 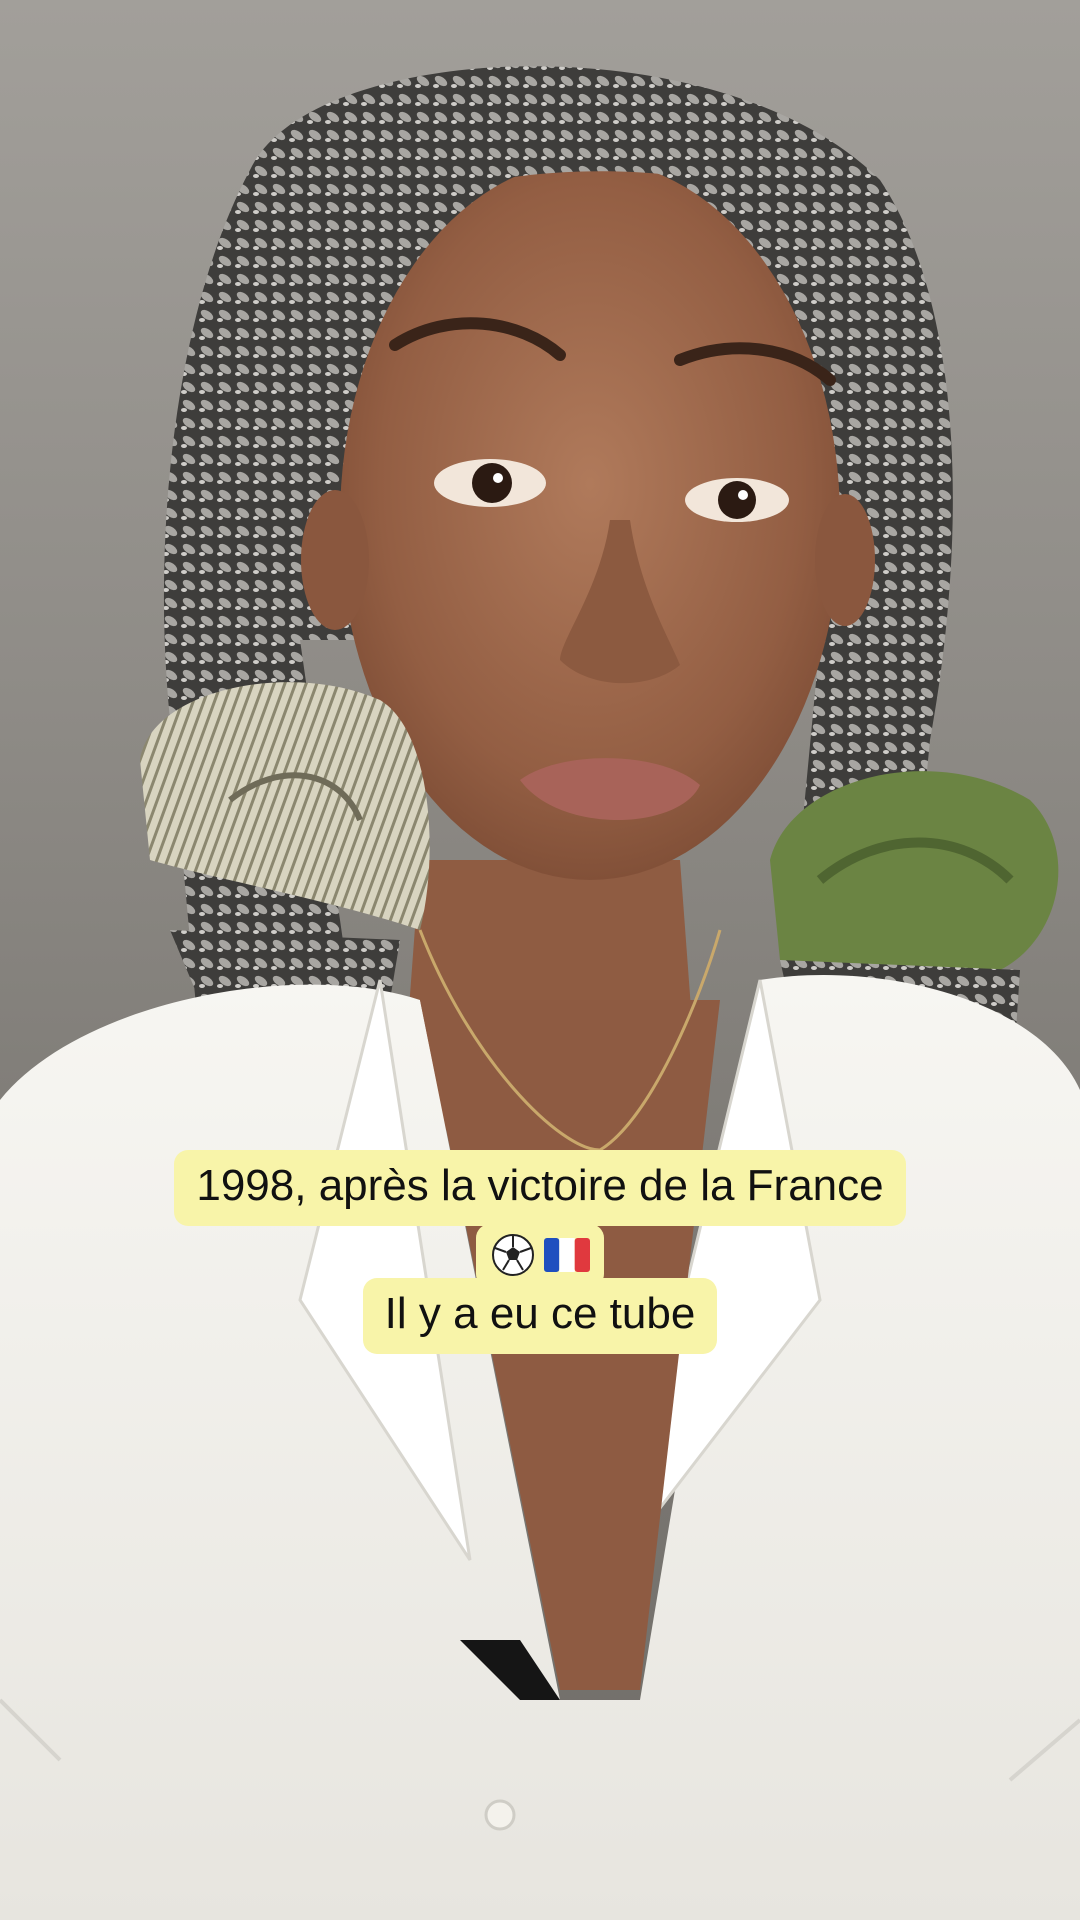 What do you see at coordinates (285, 806) in the screenshot?
I see `striped-scrunchie` at bounding box center [285, 806].